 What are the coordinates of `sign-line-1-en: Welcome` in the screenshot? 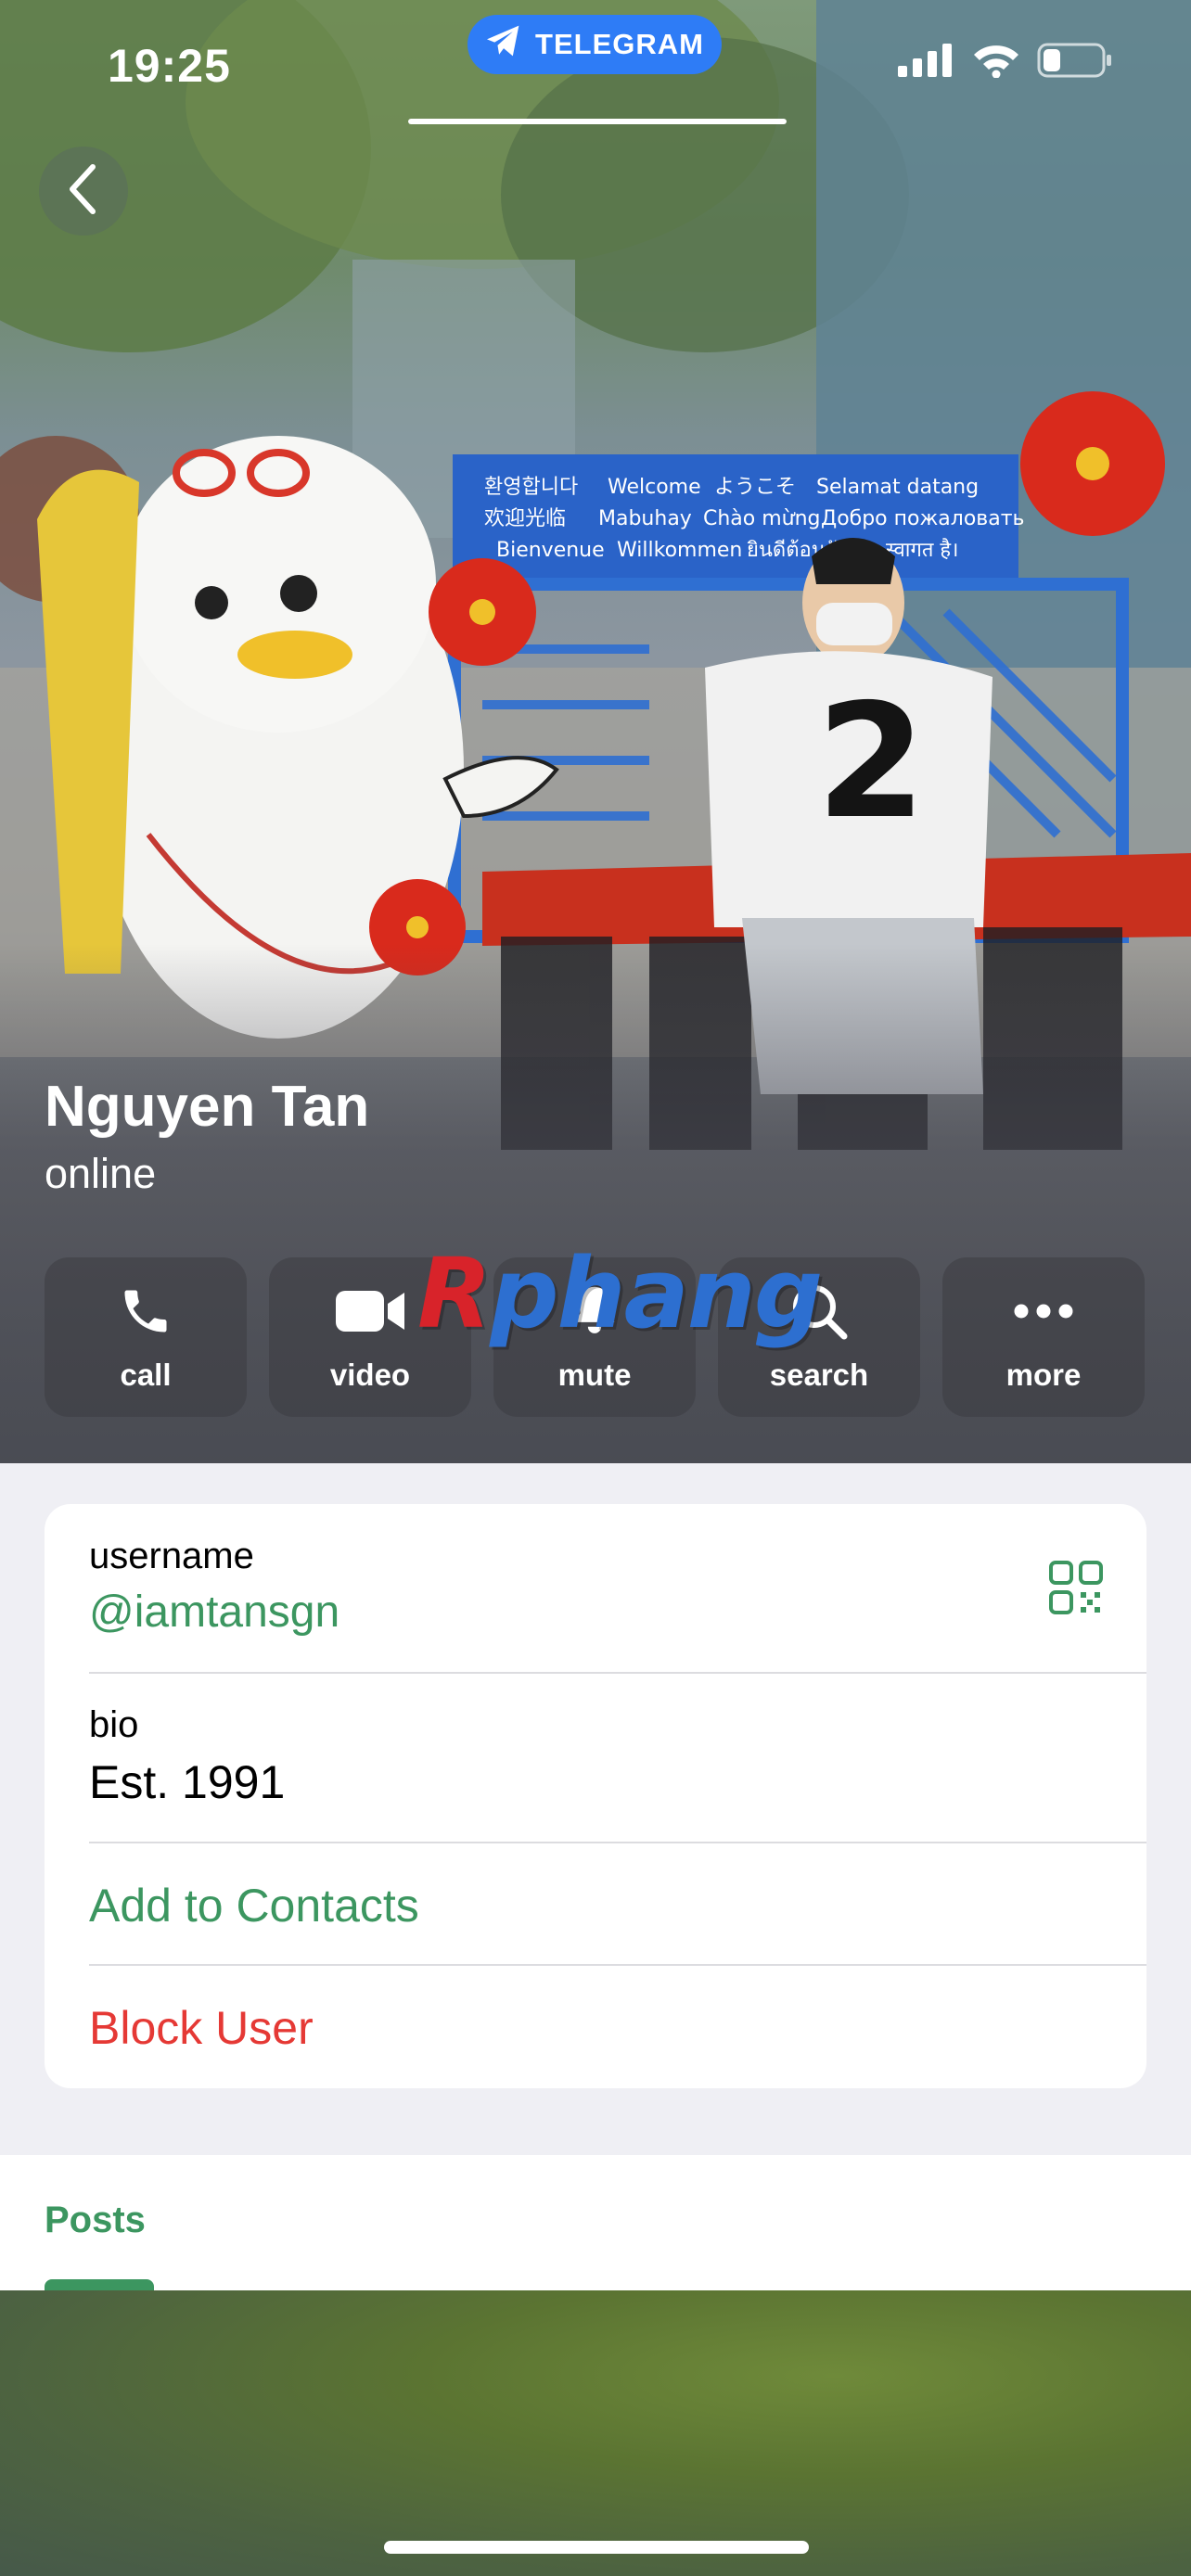 It's located at (654, 488).